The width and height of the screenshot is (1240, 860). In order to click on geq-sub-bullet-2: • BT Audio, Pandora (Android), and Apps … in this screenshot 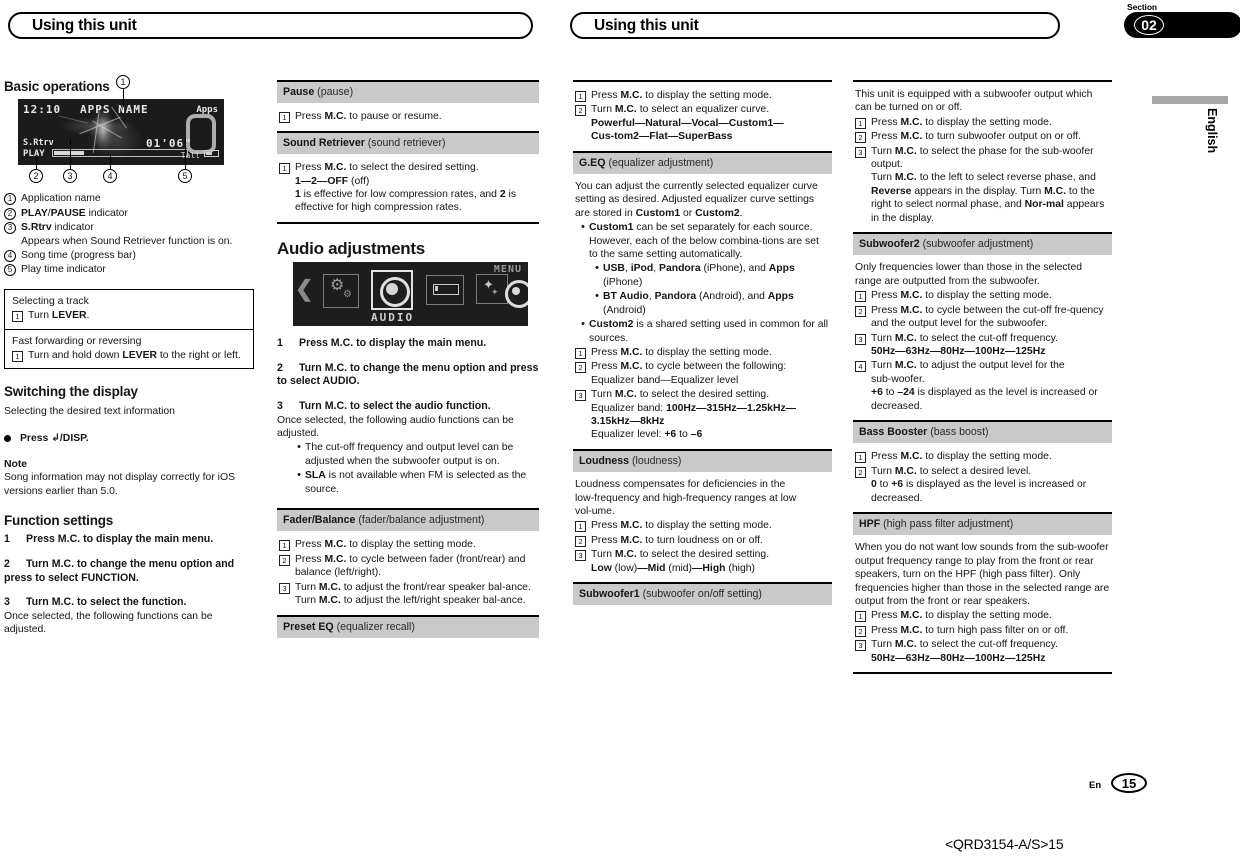, I will do `click(702, 303)`.